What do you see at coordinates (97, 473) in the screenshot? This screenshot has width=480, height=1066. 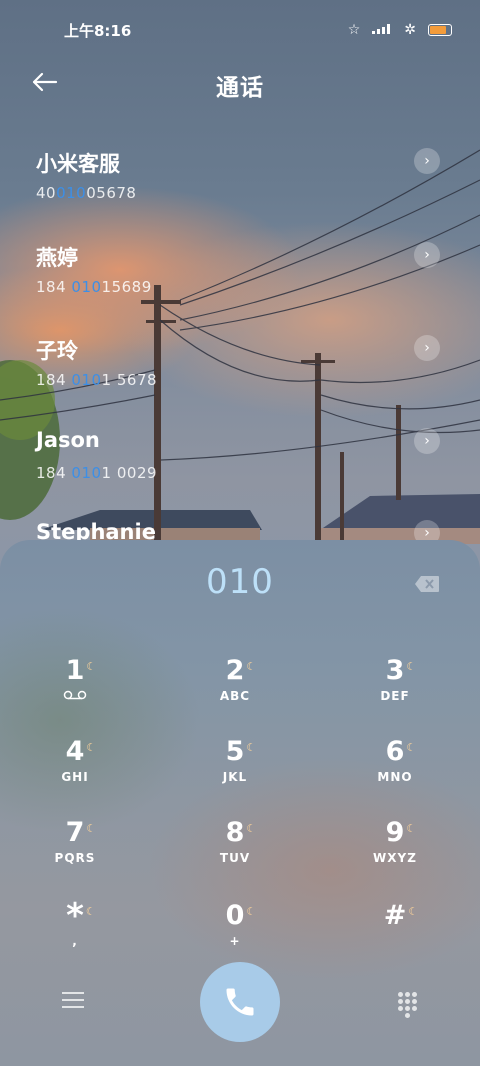 I see `contact-number: 184 0101 0029` at bounding box center [97, 473].